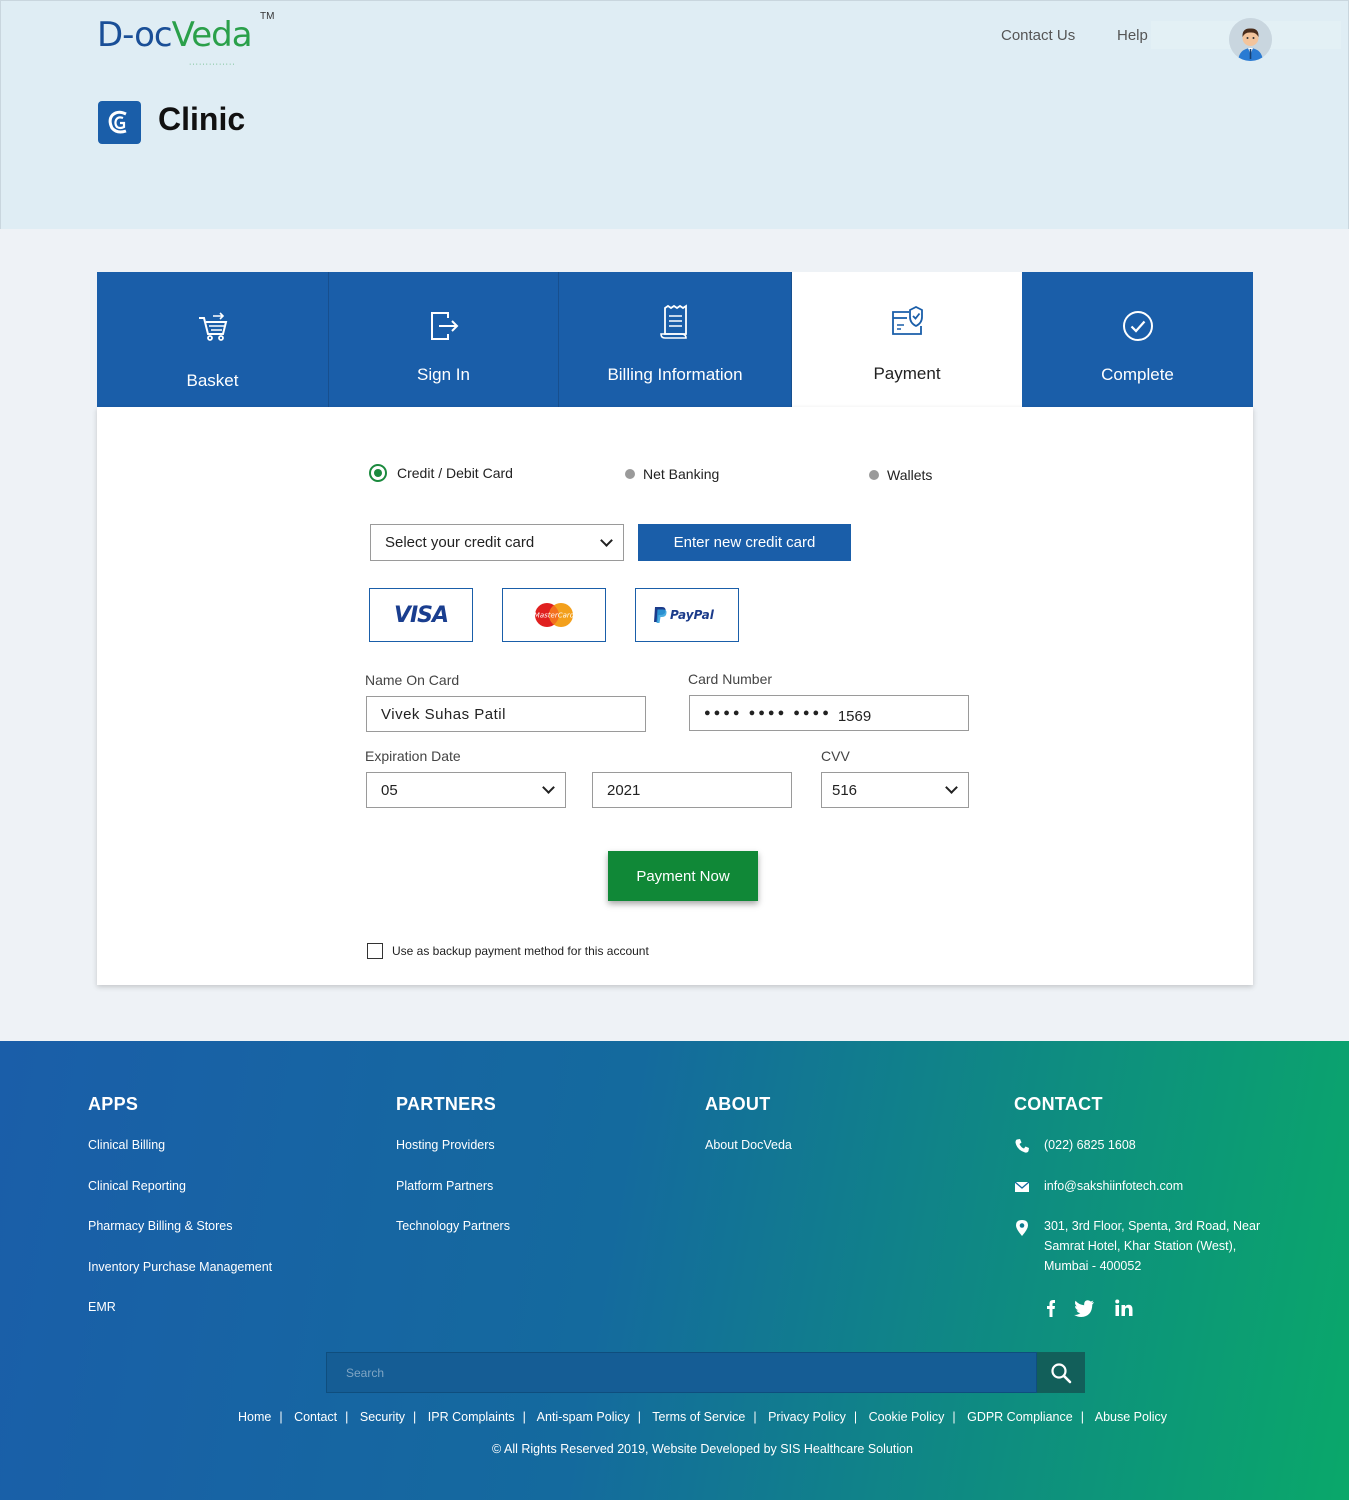 The height and width of the screenshot is (1500, 1349). I want to click on step-complete: Complete, so click(1137, 339).